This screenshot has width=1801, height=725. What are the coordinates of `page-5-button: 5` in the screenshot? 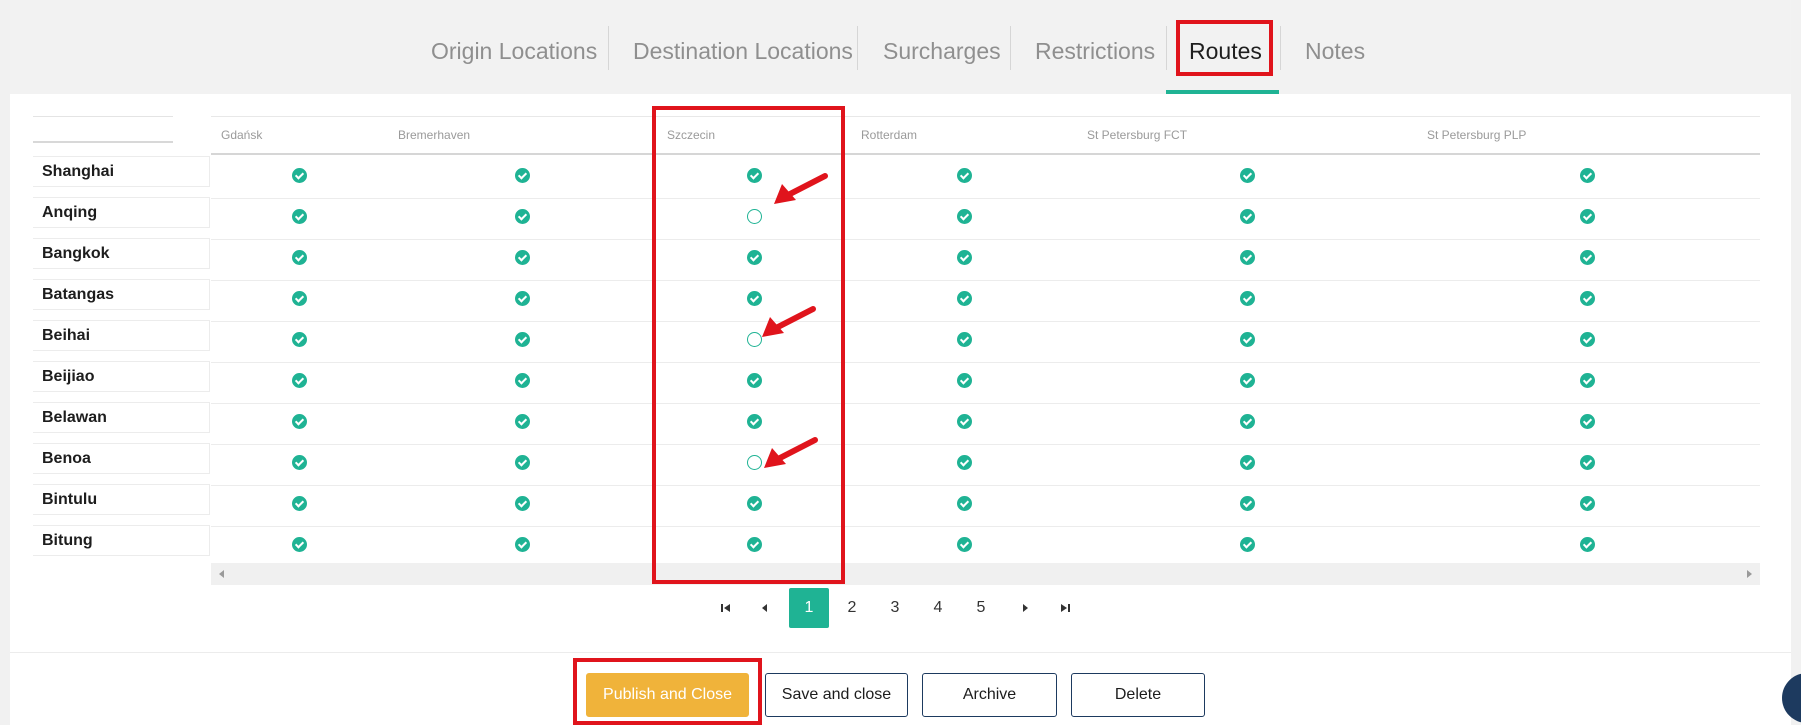 It's located at (981, 608).